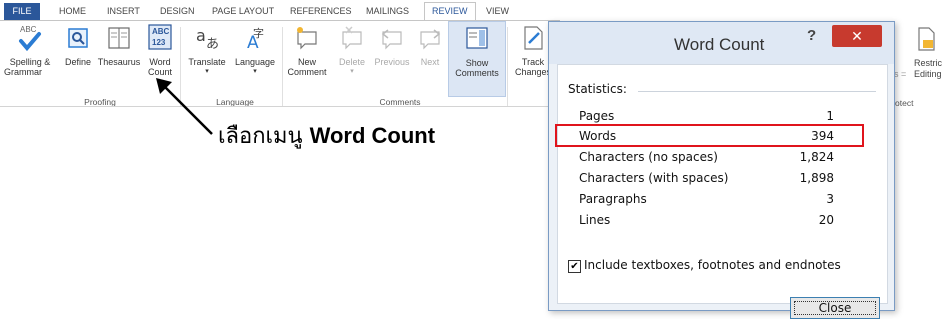  Describe the element at coordinates (816, 178) in the screenshot. I see `stat-value: 1,898` at that location.